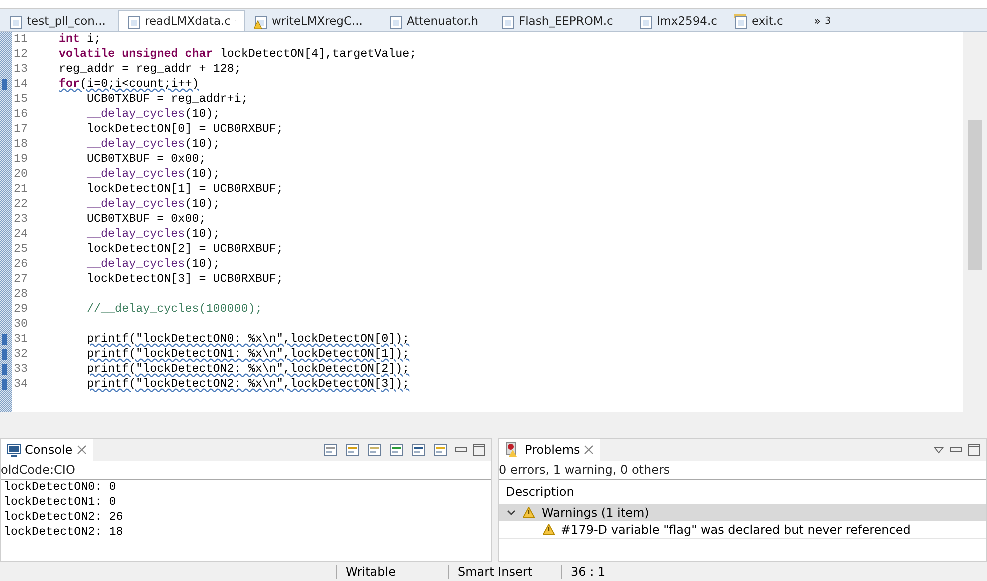 Image resolution: width=987 pixels, height=581 pixels. Describe the element at coordinates (21, 309) in the screenshot. I see `line-number: 29` at that location.